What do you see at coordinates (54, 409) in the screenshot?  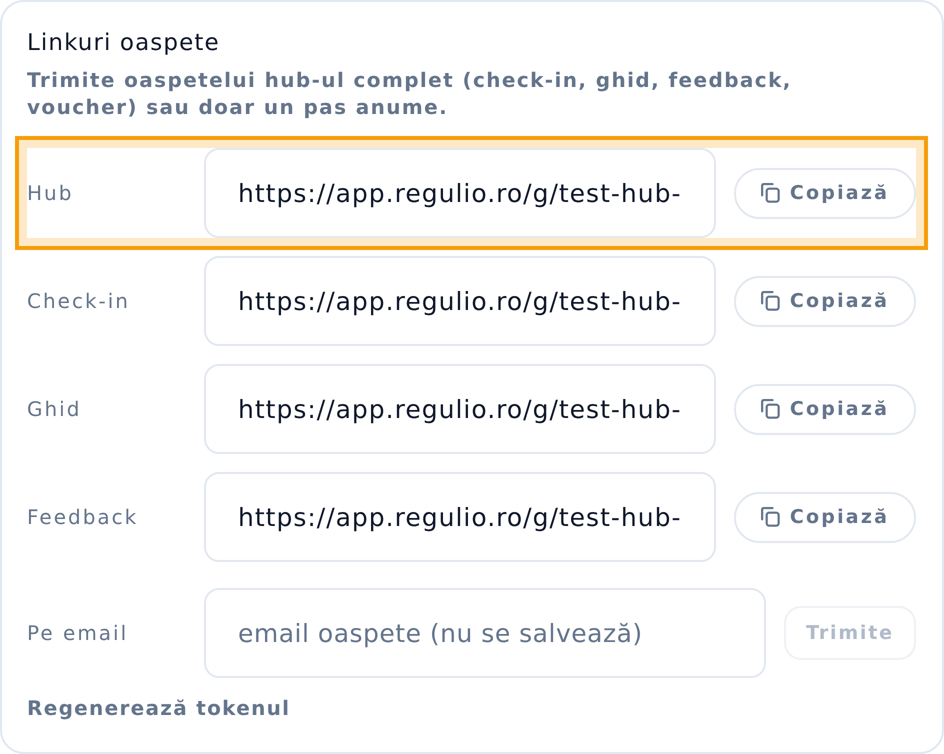 I see `link-label: Ghid` at bounding box center [54, 409].